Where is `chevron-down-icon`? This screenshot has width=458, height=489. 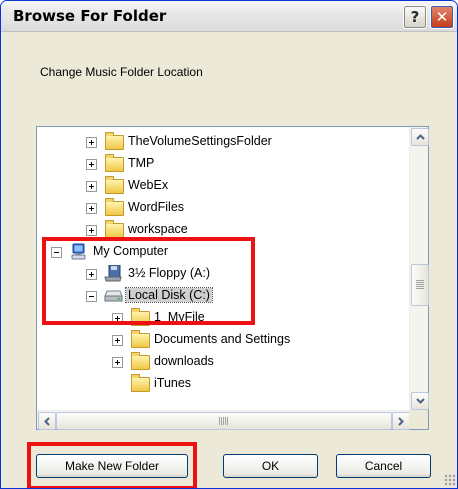
chevron-down-icon is located at coordinates (420, 401).